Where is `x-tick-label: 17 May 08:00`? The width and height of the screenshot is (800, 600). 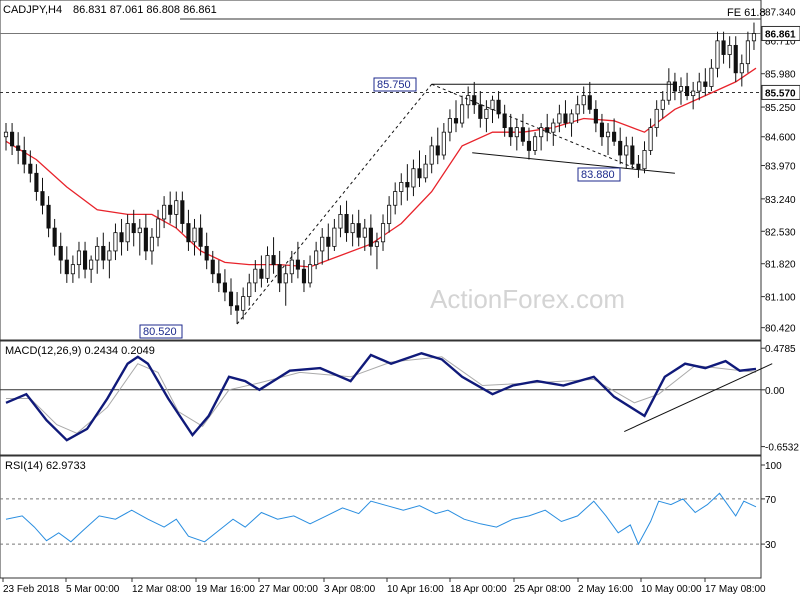 x-tick-label: 17 May 08:00 is located at coordinates (735, 589).